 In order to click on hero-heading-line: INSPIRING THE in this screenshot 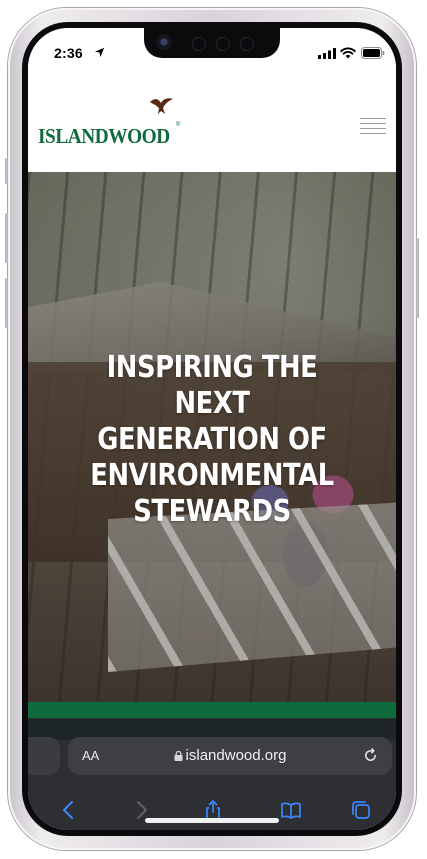, I will do `click(212, 367)`.